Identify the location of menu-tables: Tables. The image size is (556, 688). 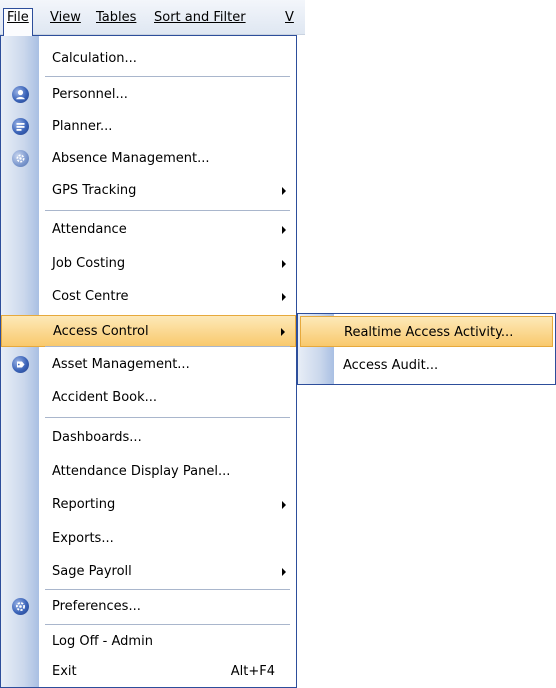
(116, 18).